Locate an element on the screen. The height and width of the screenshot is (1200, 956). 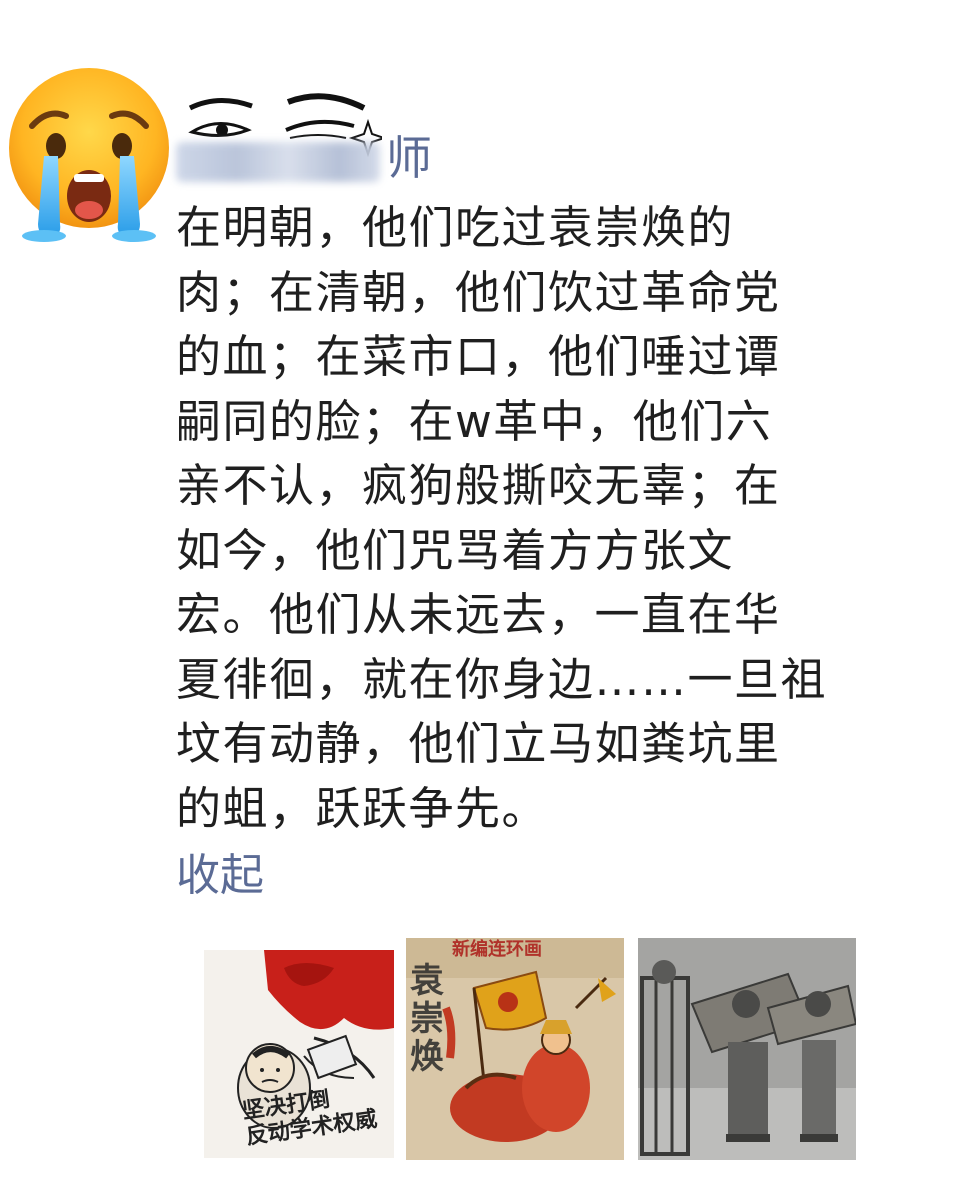
comic-header: 新编连环画 is located at coordinates (497, 949).